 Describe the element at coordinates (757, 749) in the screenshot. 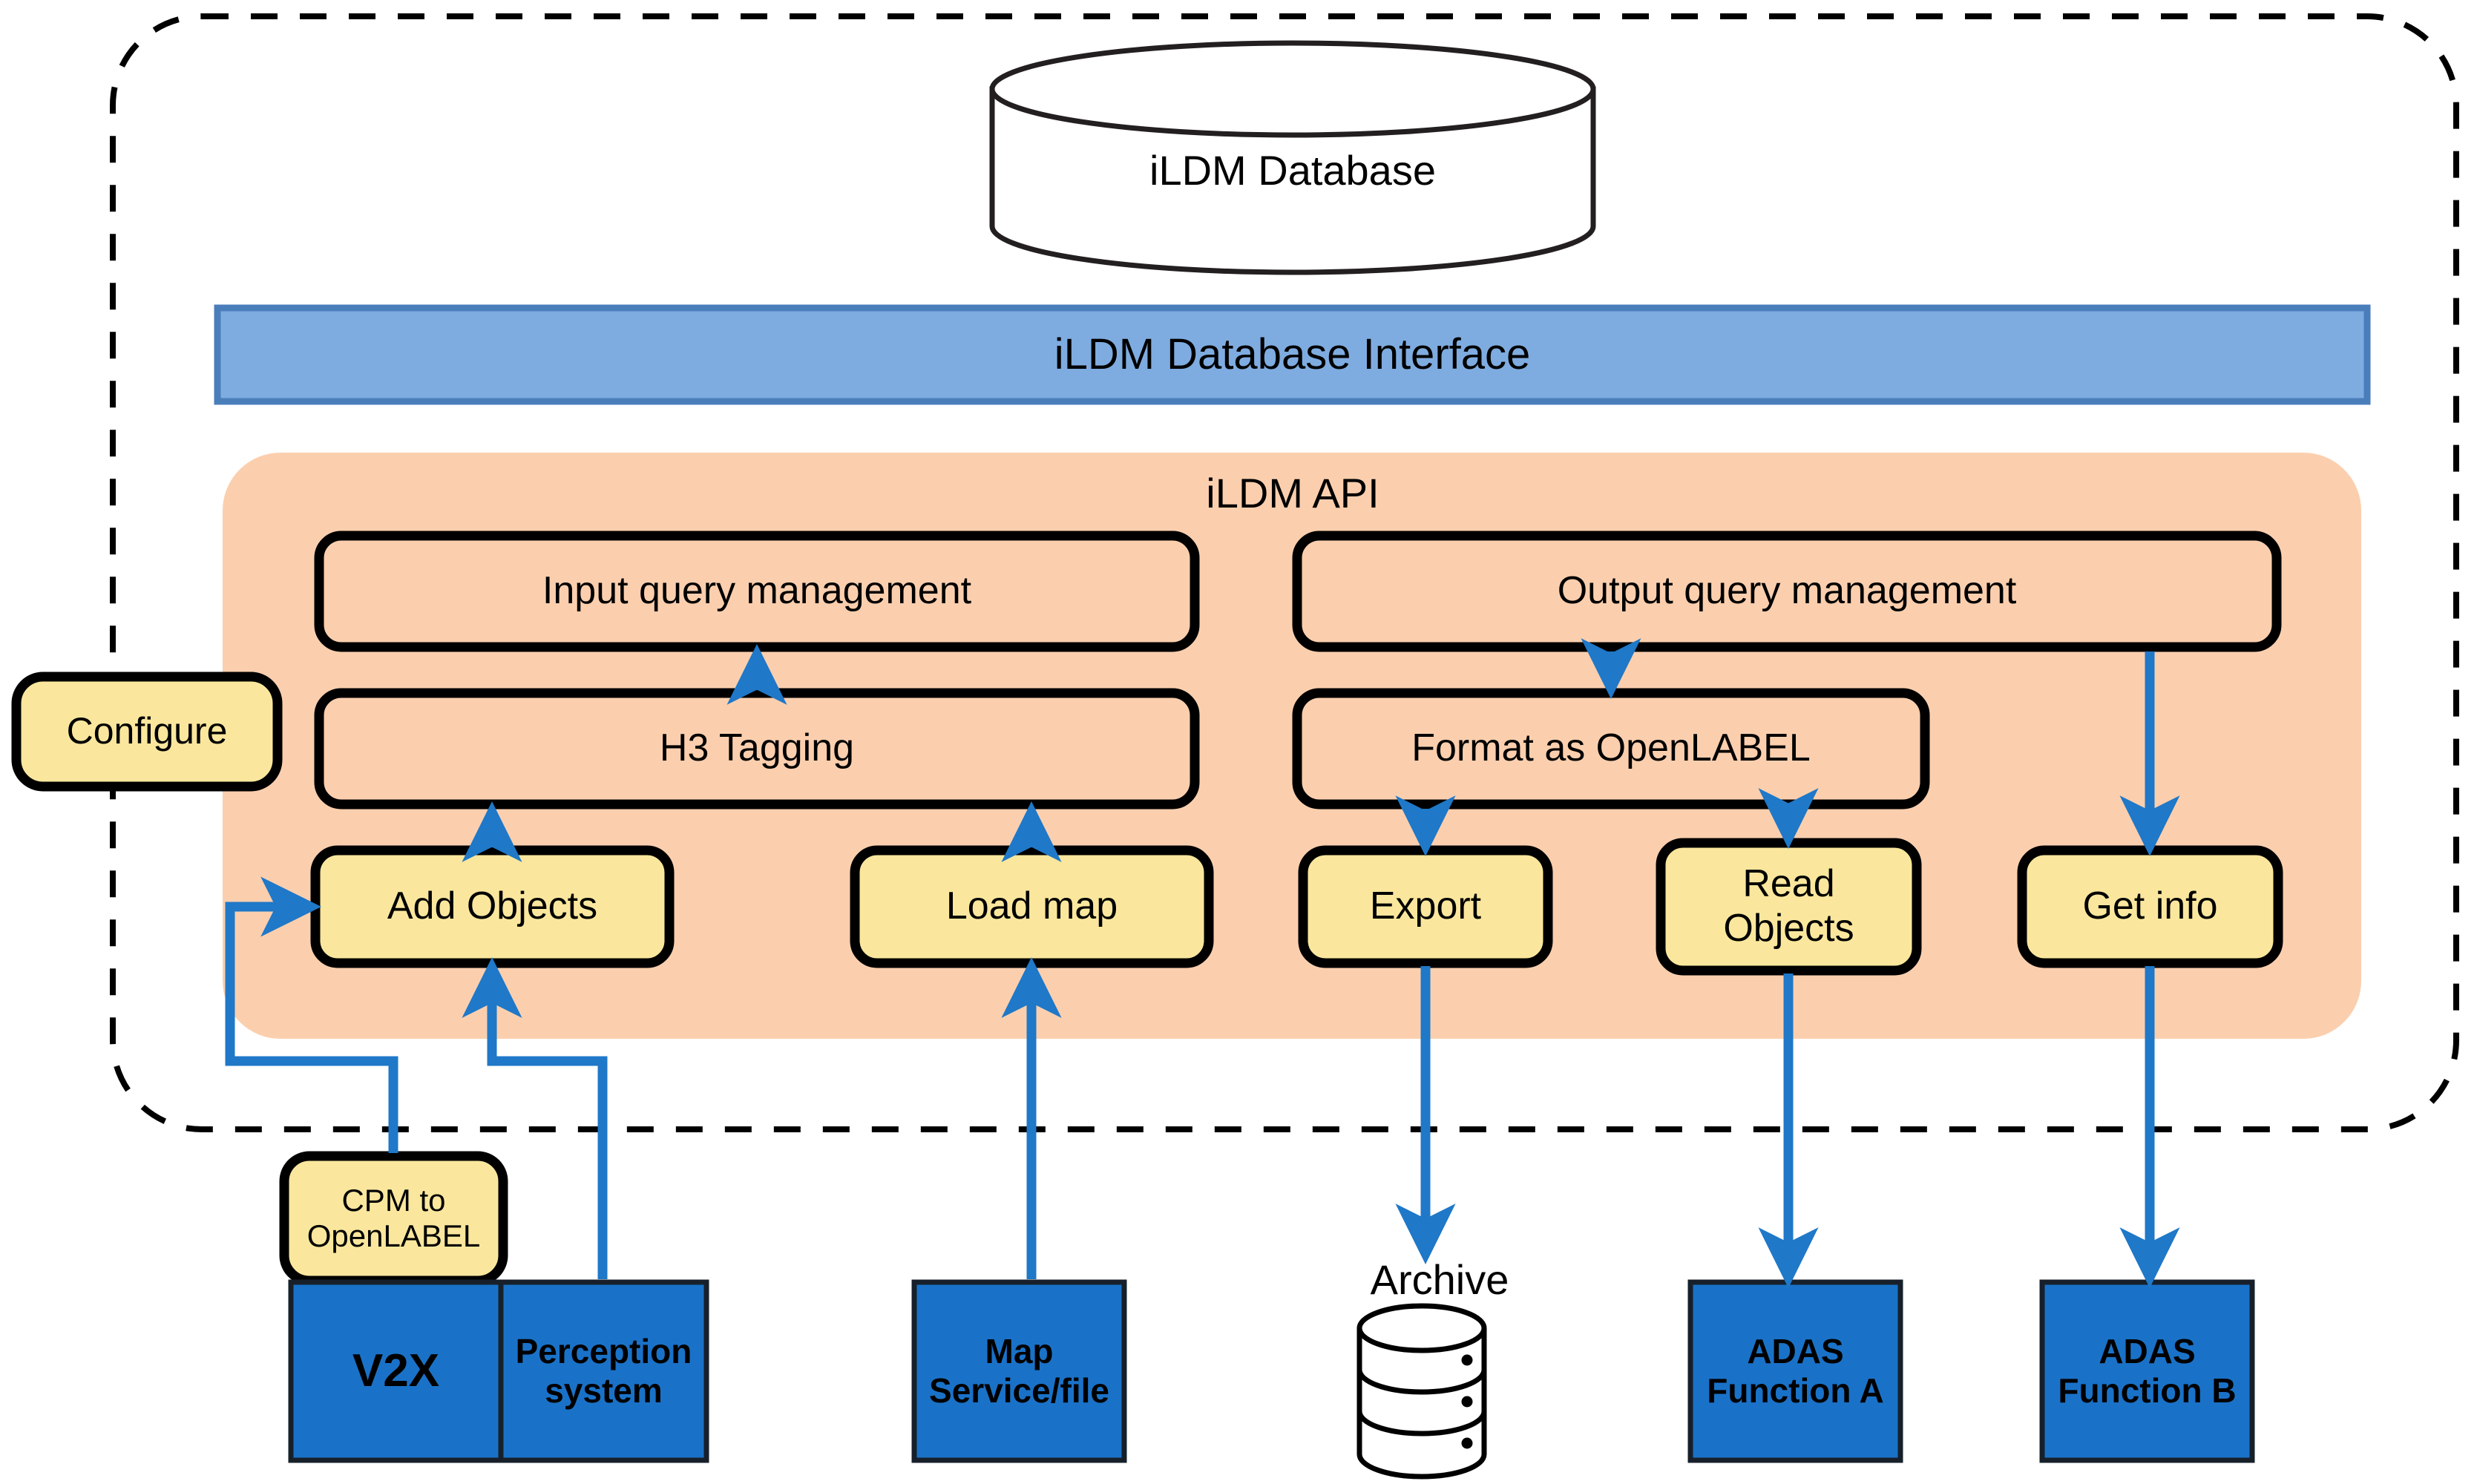

I see `h3-tagging-box` at that location.